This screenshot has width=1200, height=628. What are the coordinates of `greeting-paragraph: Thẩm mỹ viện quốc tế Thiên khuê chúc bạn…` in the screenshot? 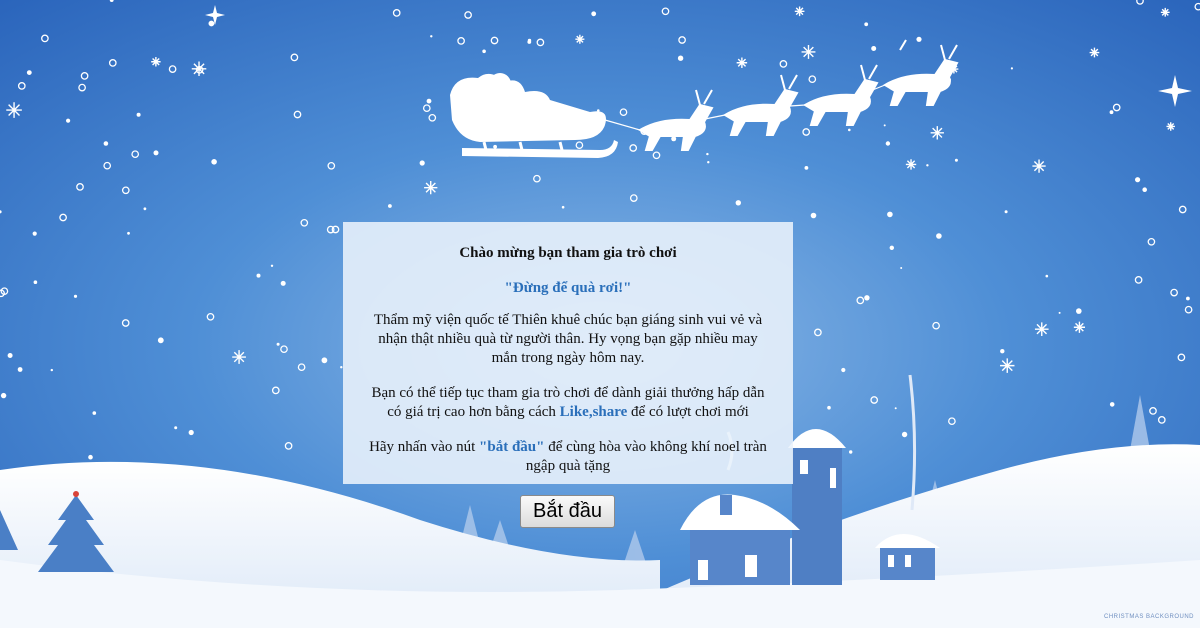 It's located at (568, 339).